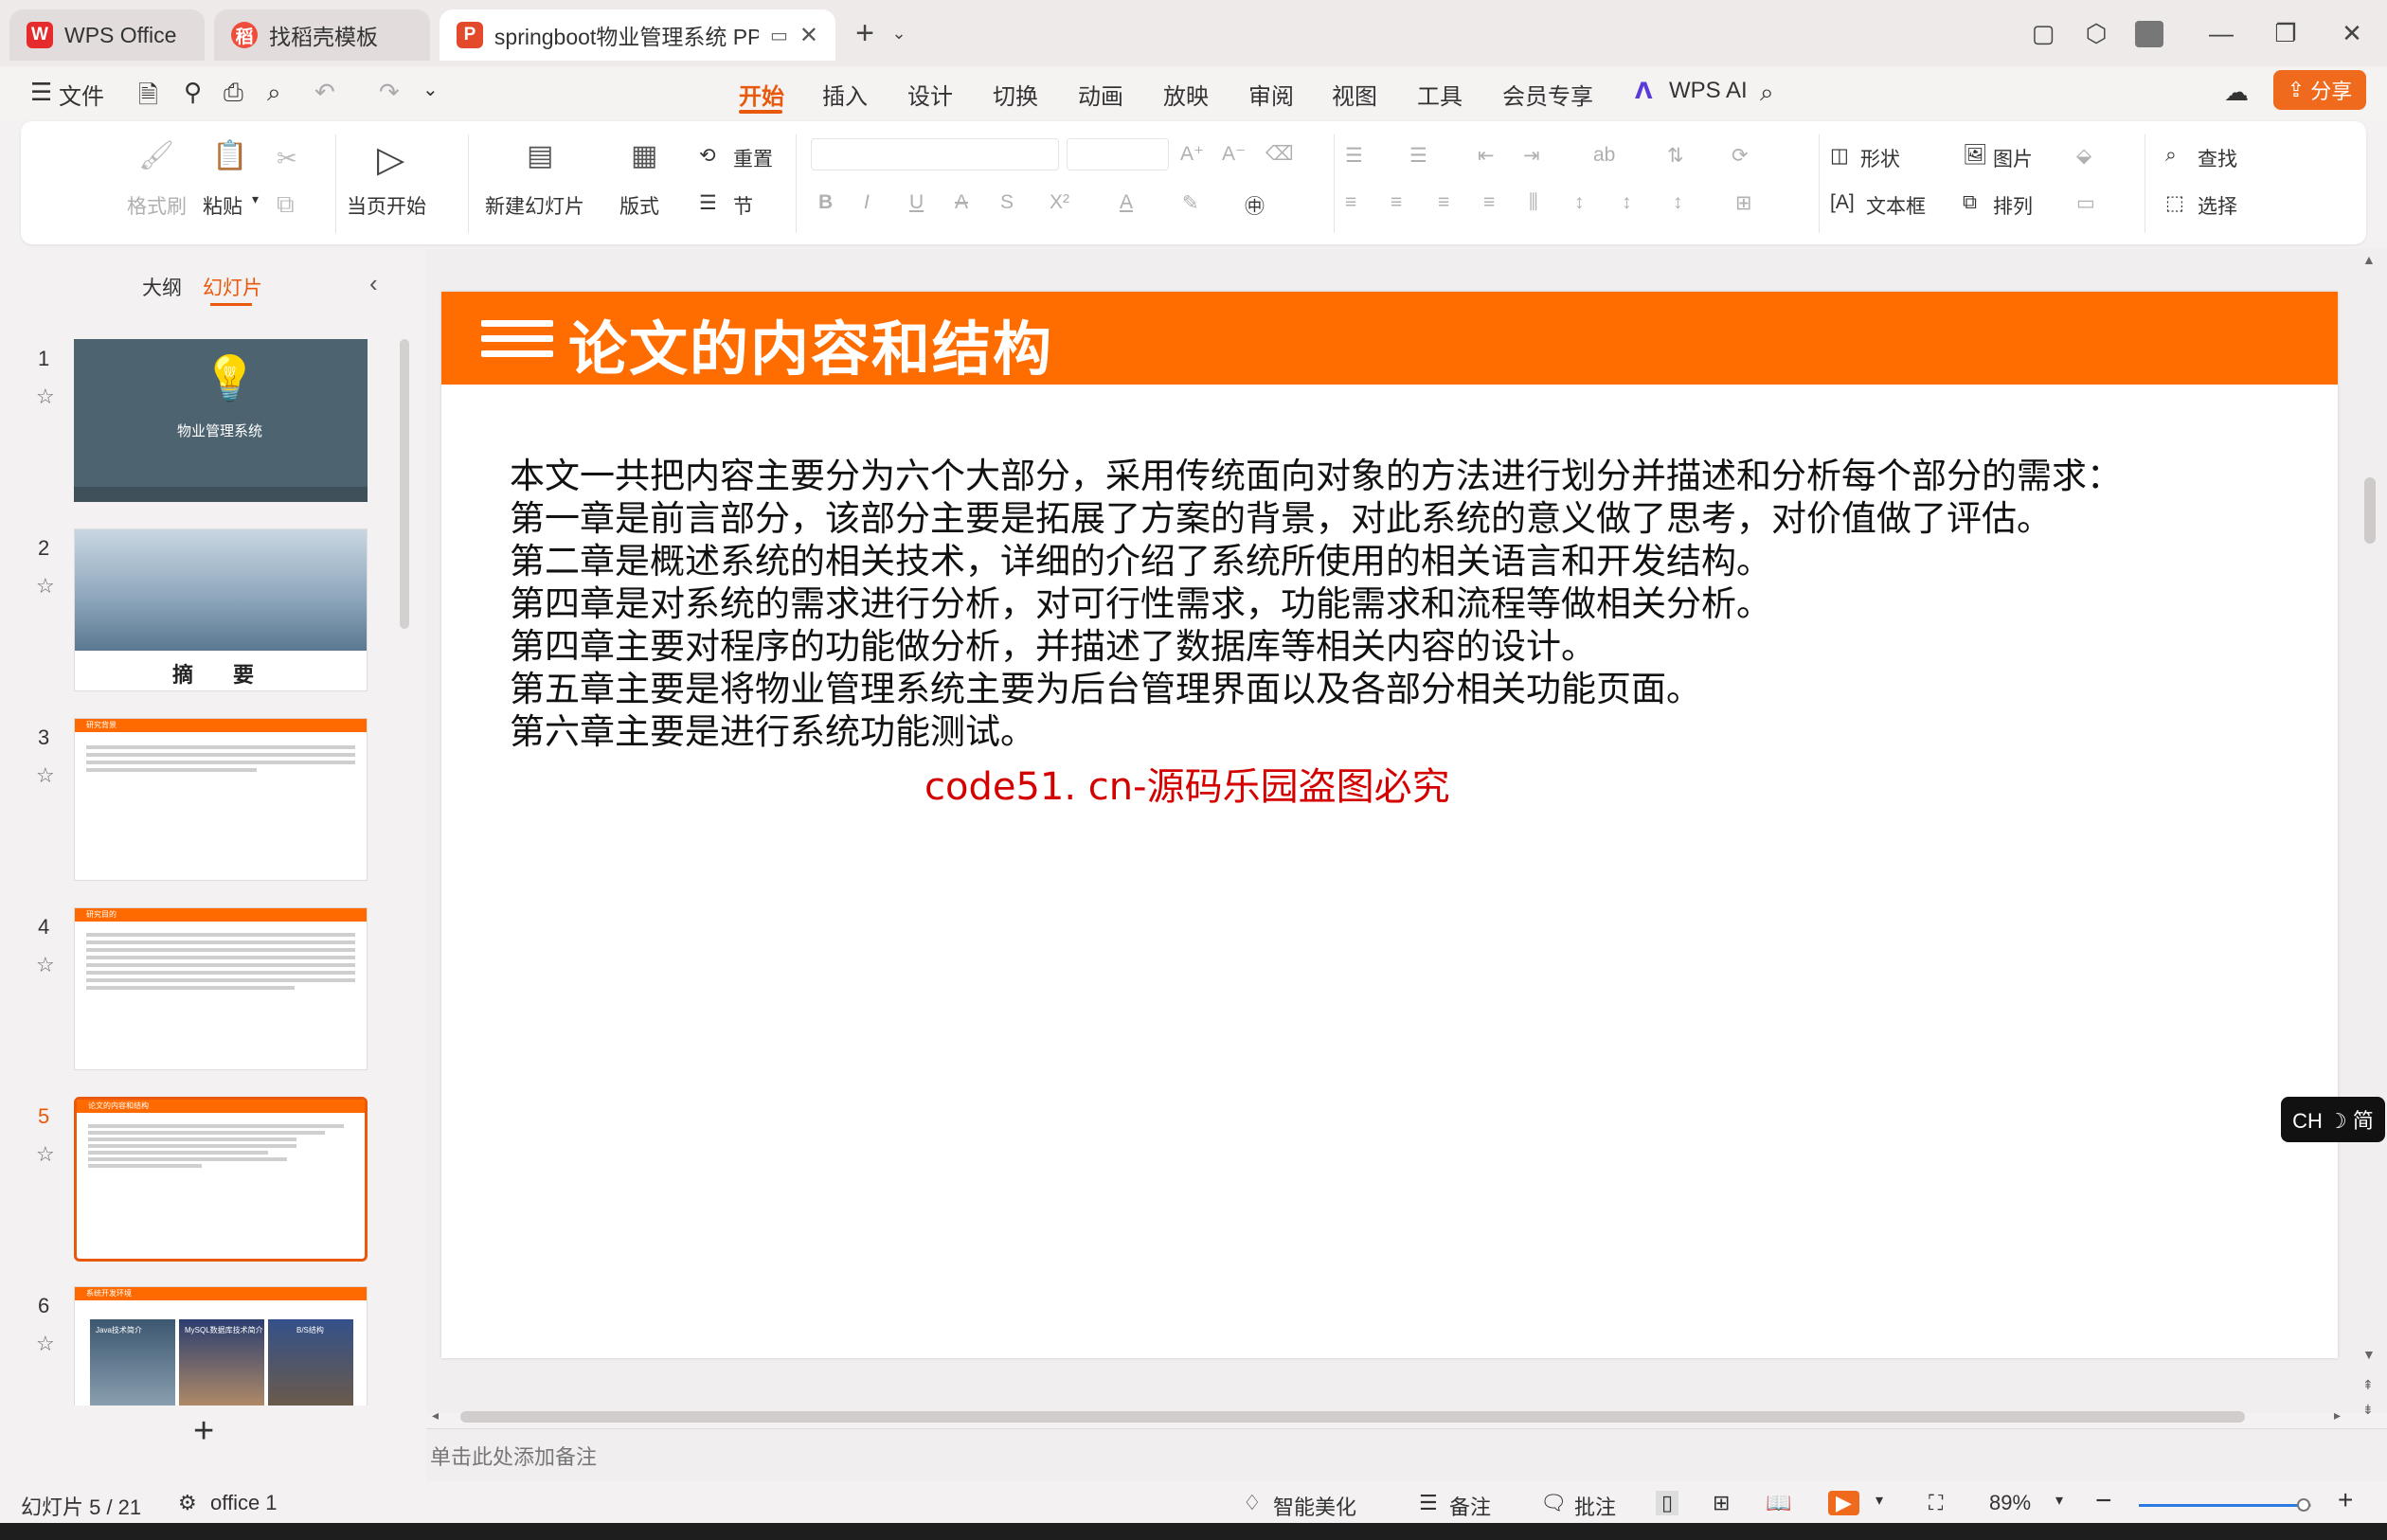 This screenshot has width=2387, height=1540. What do you see at coordinates (157, 205) in the screenshot?
I see `format-painter-button: 格式刷` at bounding box center [157, 205].